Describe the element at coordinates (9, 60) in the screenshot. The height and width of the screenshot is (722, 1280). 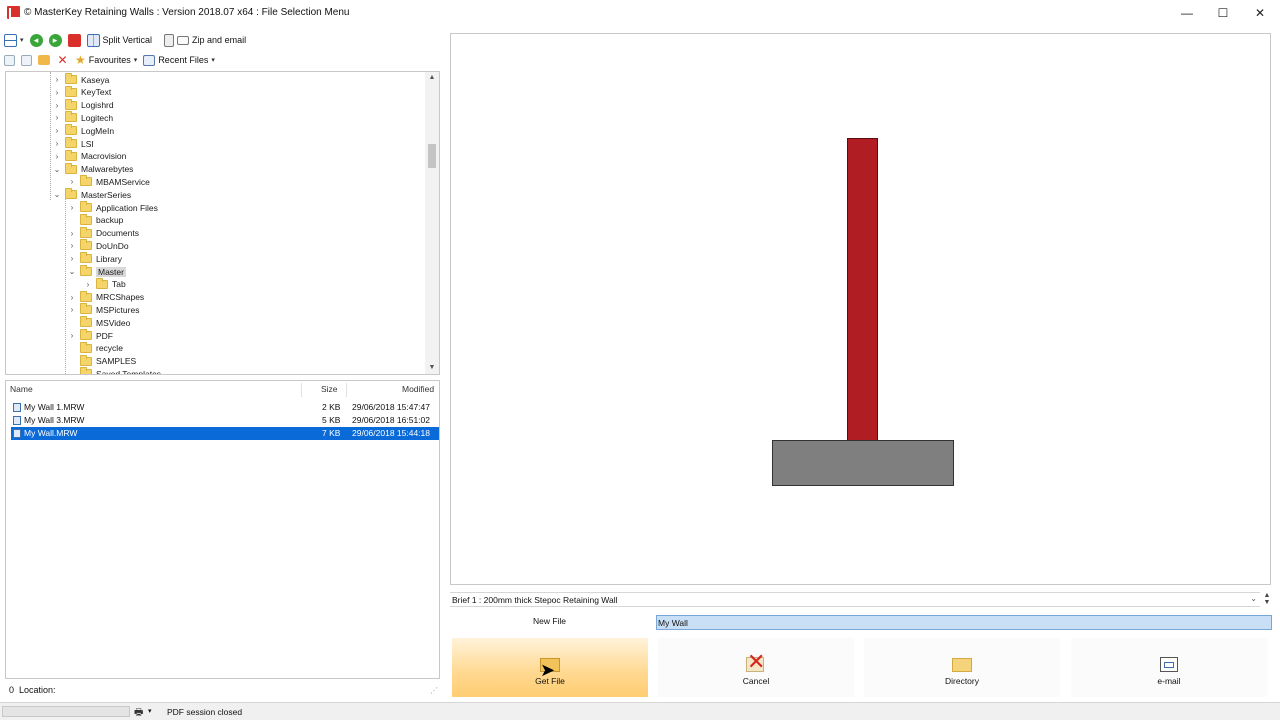
I see `collapse-icon` at that location.